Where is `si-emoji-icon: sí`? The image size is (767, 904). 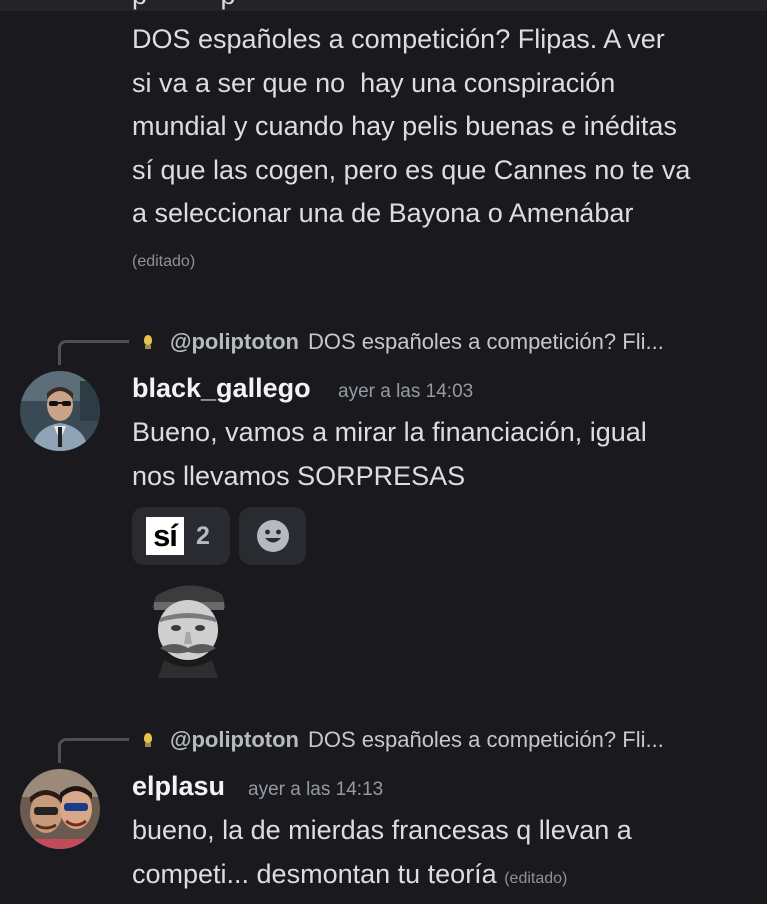 si-emoji-icon: sí is located at coordinates (165, 536).